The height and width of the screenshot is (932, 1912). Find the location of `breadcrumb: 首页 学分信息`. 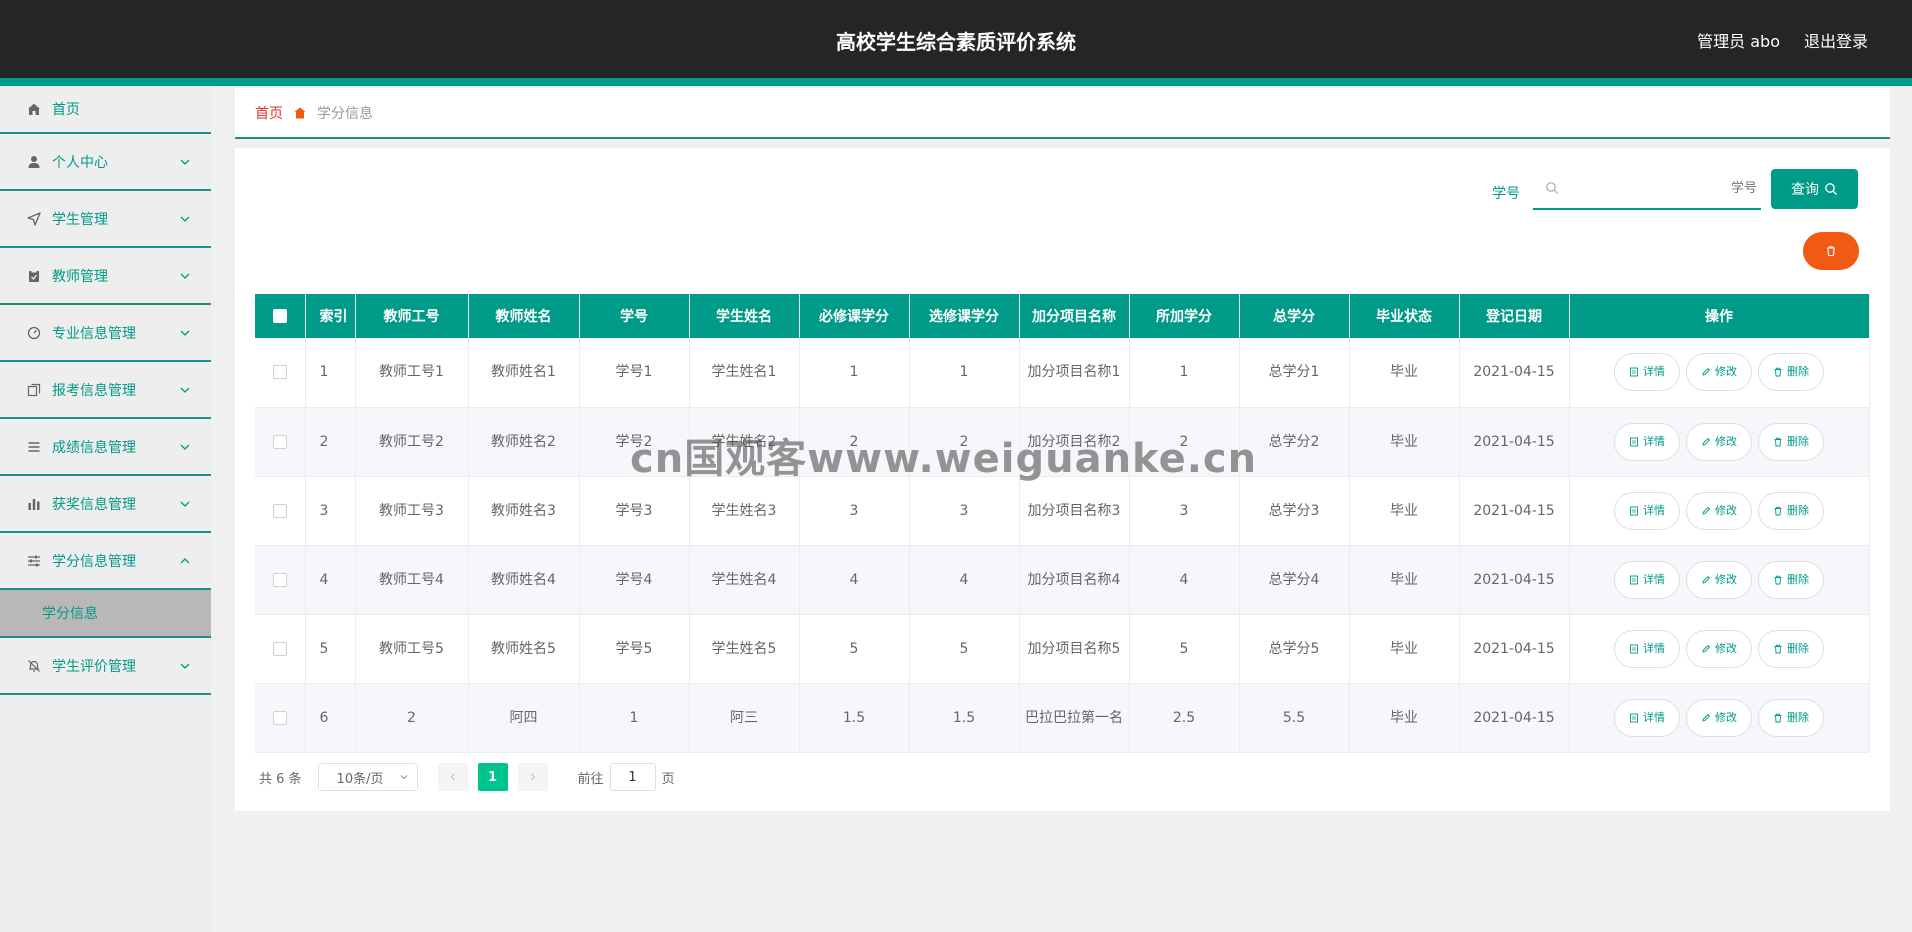

breadcrumb: 首页 学分信息 is located at coordinates (1062, 113).